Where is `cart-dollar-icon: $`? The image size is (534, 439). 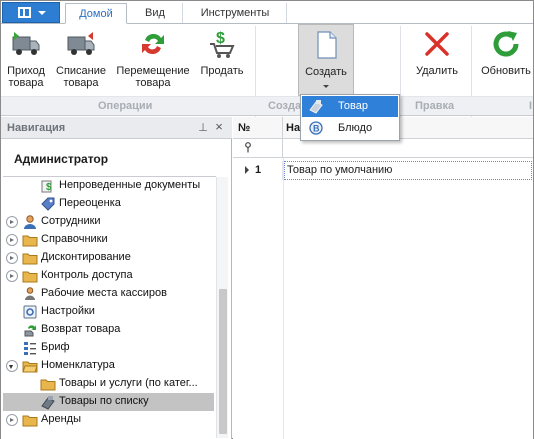 cart-dollar-icon: $ is located at coordinates (222, 44).